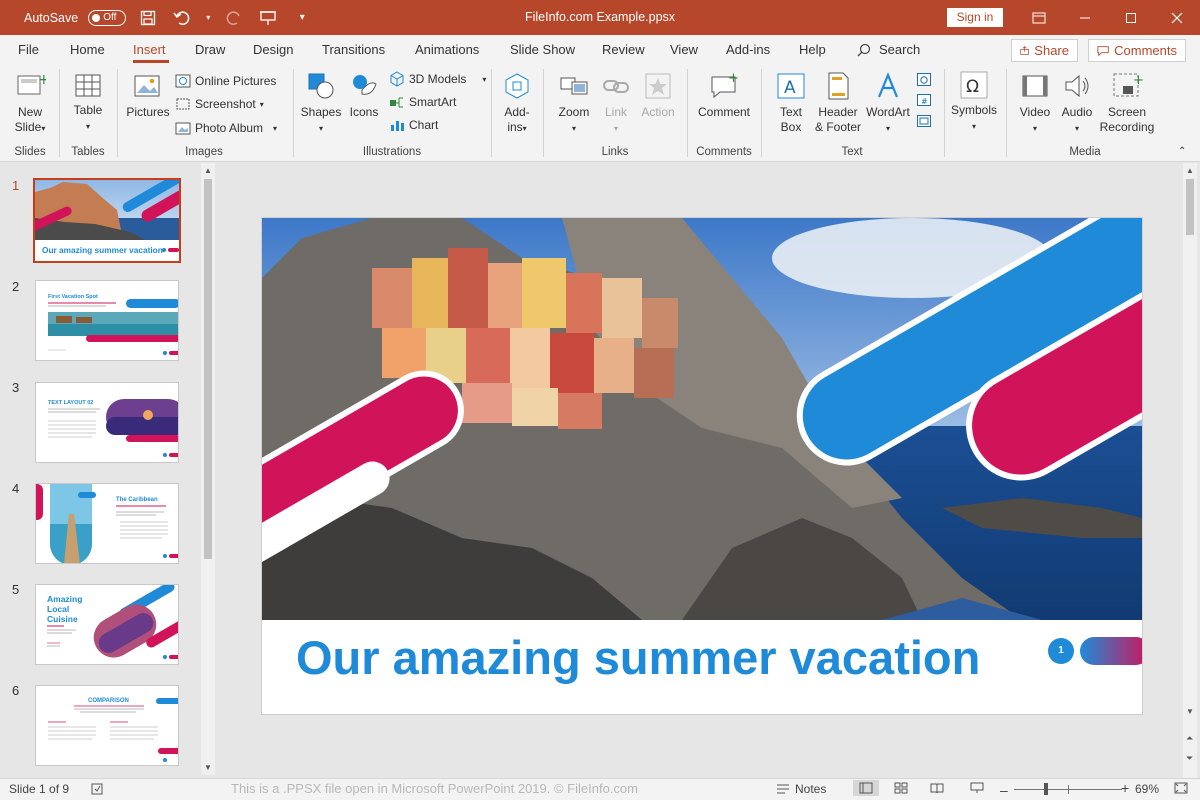 This screenshot has height=800, width=1200. Describe the element at coordinates (234, 18) in the screenshot. I see `redo-icon` at that location.